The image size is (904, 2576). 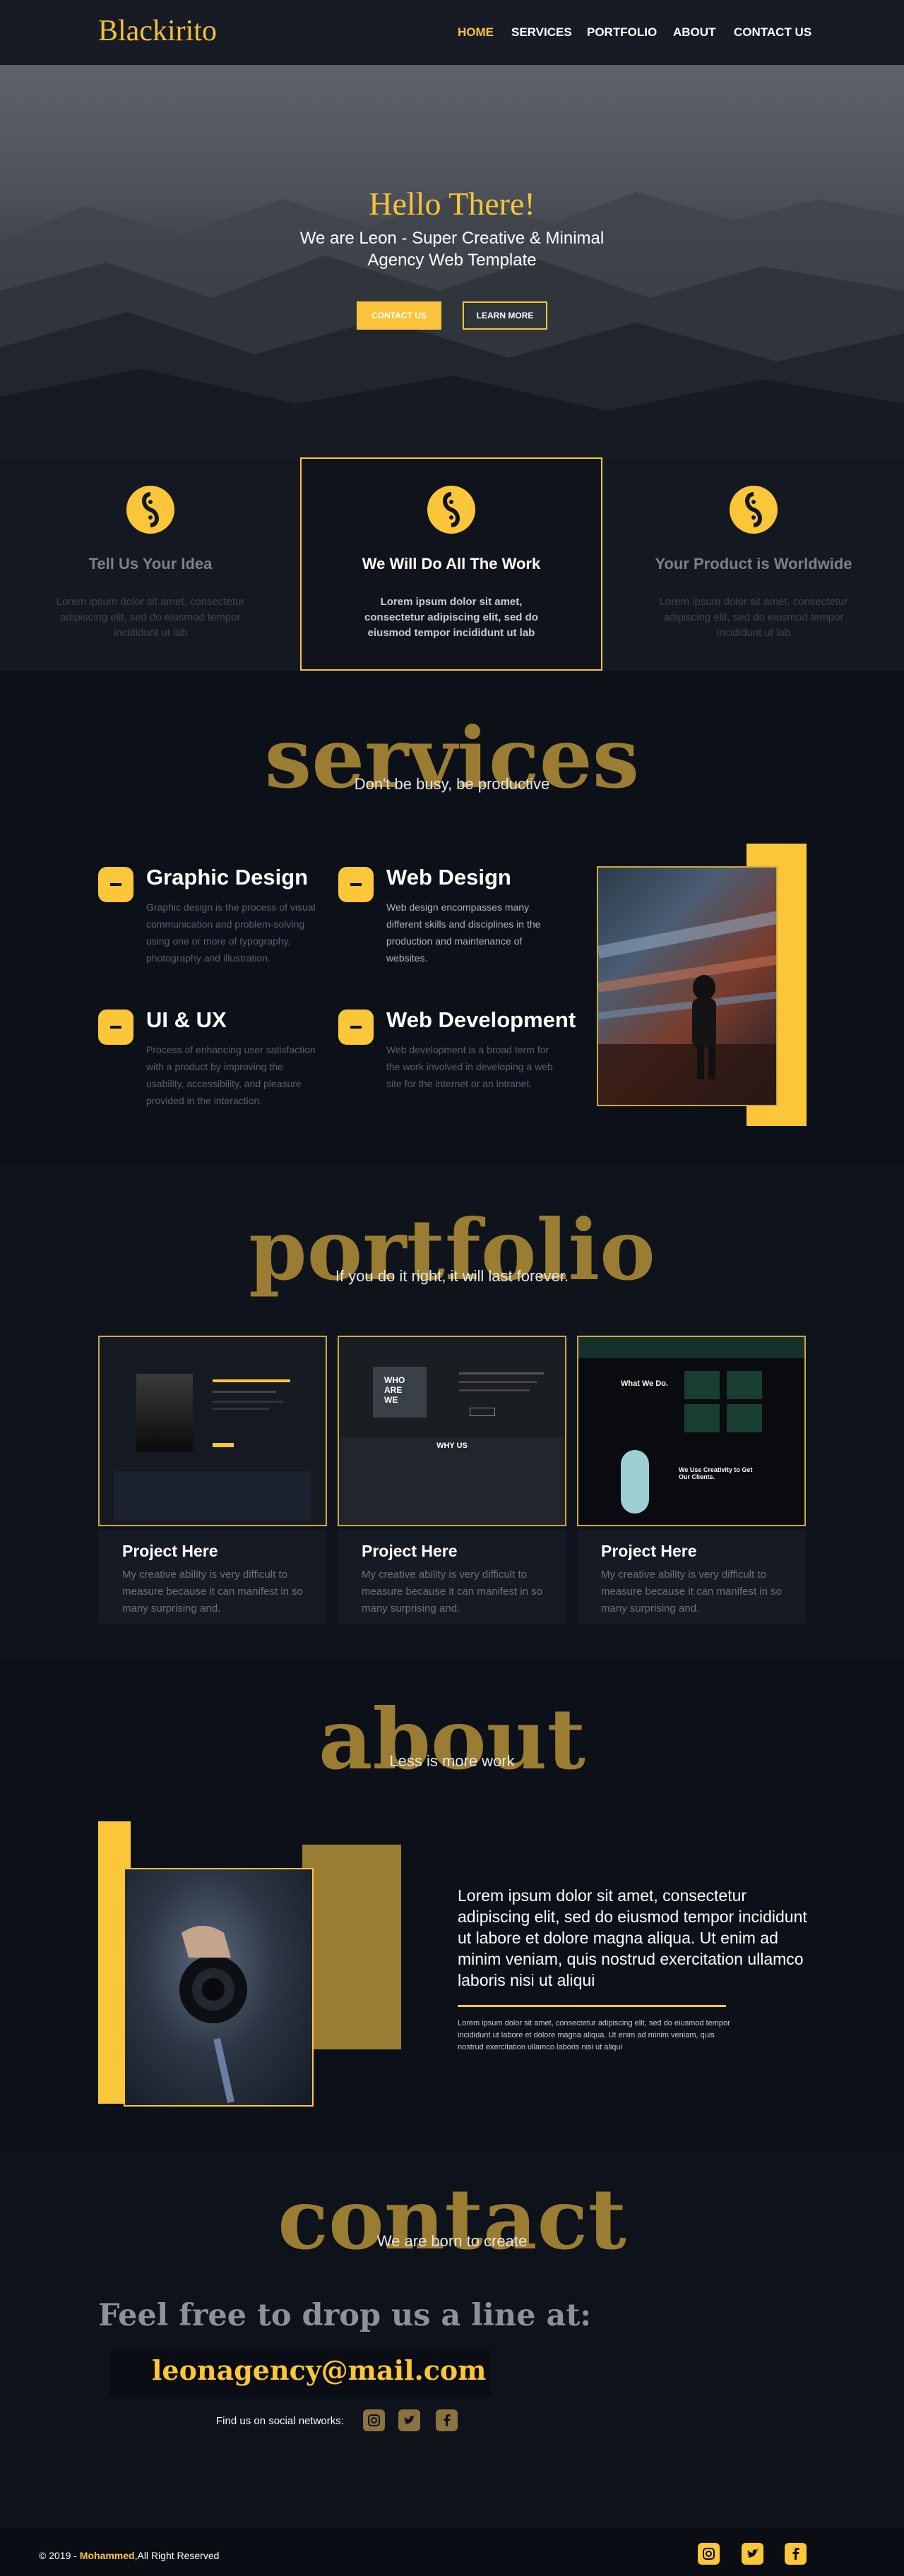 What do you see at coordinates (541, 32) in the screenshot?
I see `nav-services: SERVICES` at bounding box center [541, 32].